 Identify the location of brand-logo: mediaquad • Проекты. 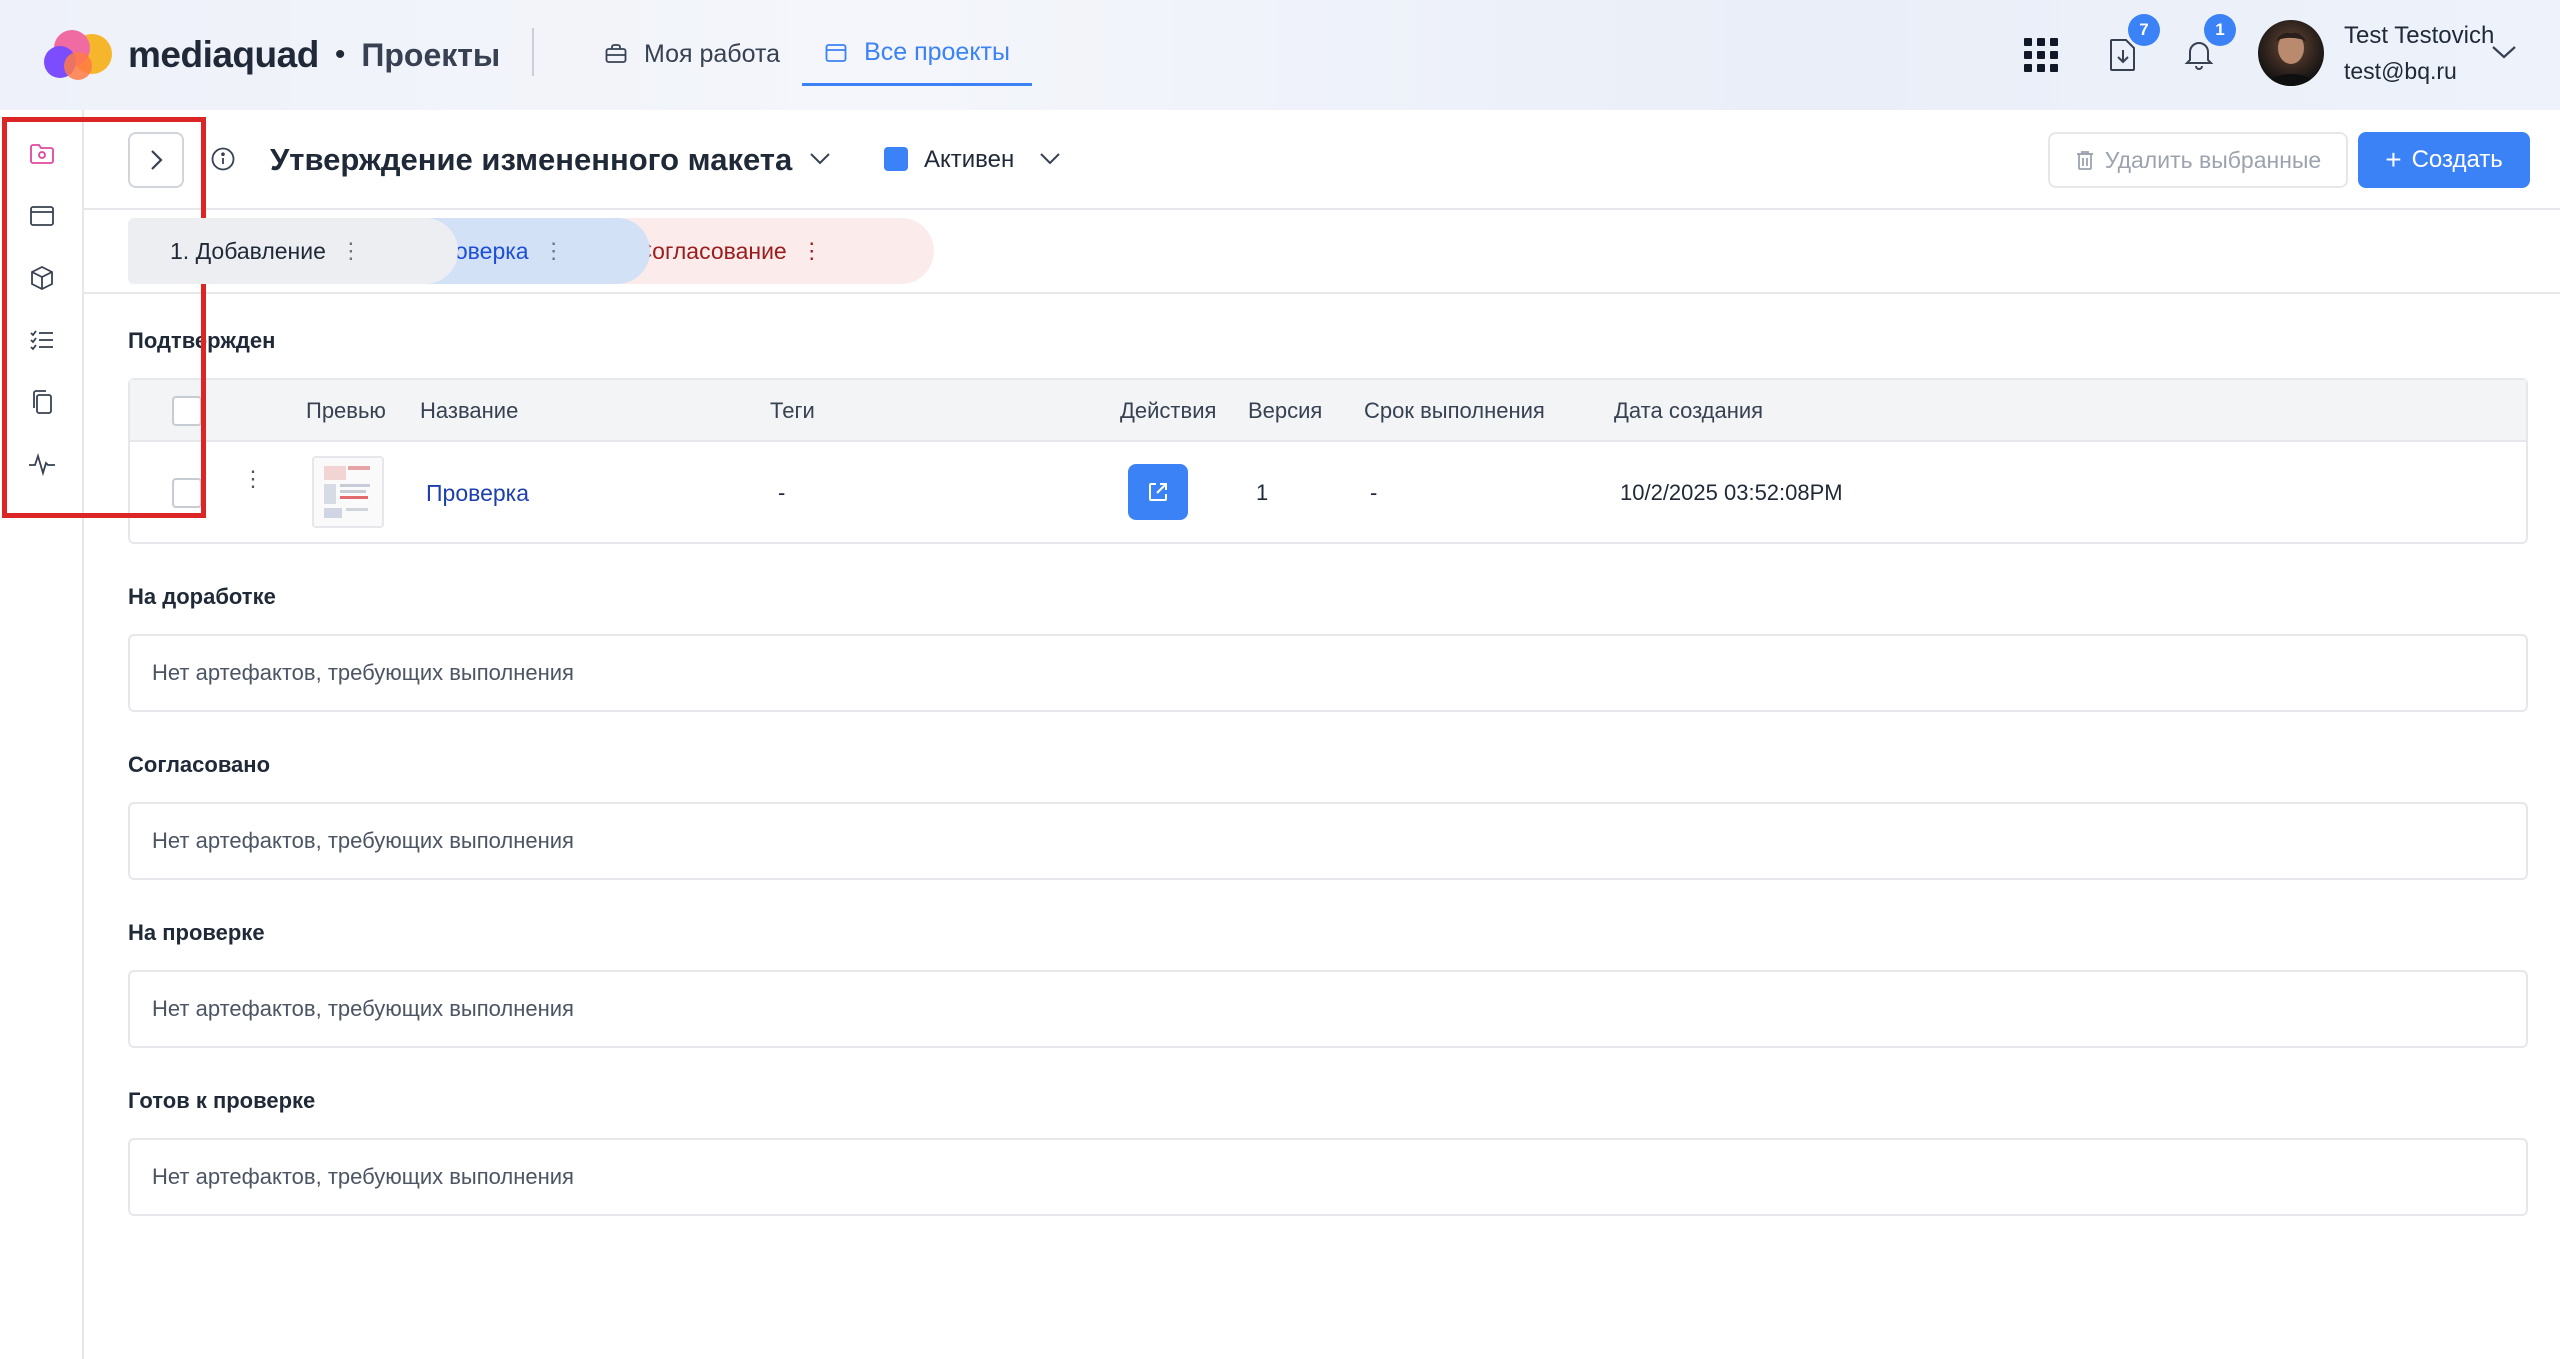
(269, 55).